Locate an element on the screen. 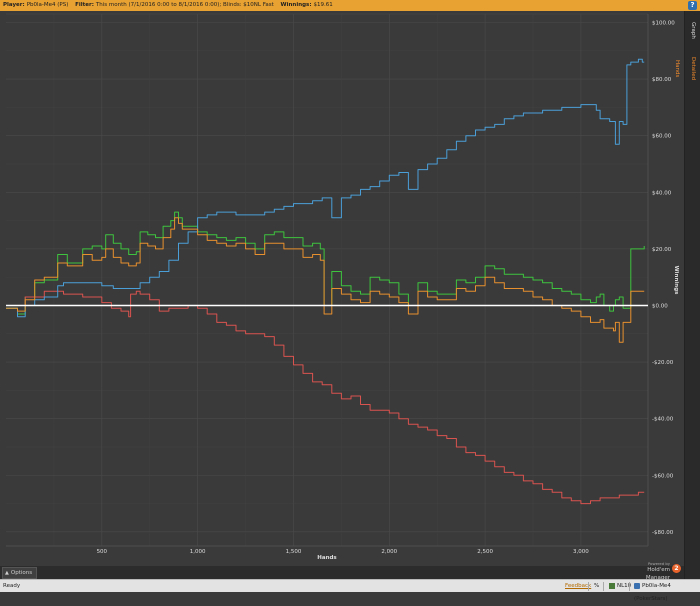 This screenshot has width=700, height=606. x-tick-label: 1,500 is located at coordinates (294, 552).